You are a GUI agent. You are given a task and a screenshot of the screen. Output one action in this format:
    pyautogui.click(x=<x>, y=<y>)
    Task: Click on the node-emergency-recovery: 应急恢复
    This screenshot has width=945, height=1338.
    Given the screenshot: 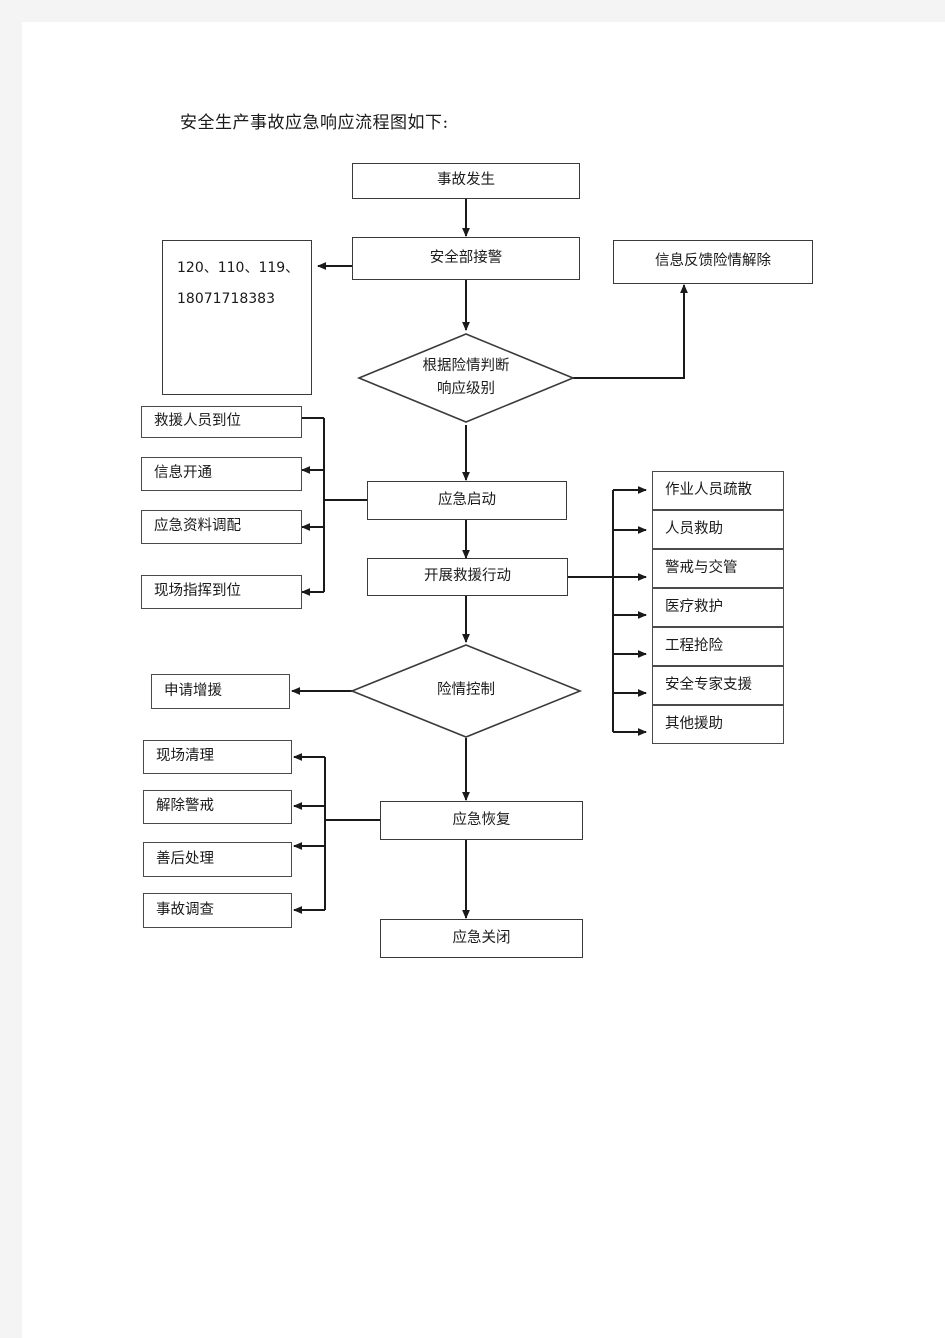 What is the action you would take?
    pyautogui.click(x=481, y=820)
    